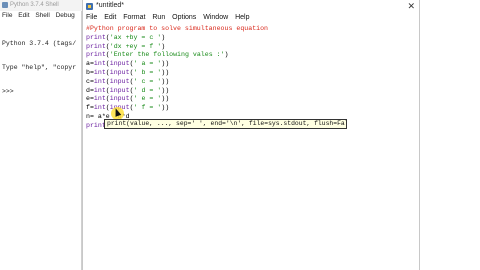 The image size is (480, 270). I want to click on shell-line: Type "help", "copyr, so click(39, 67).